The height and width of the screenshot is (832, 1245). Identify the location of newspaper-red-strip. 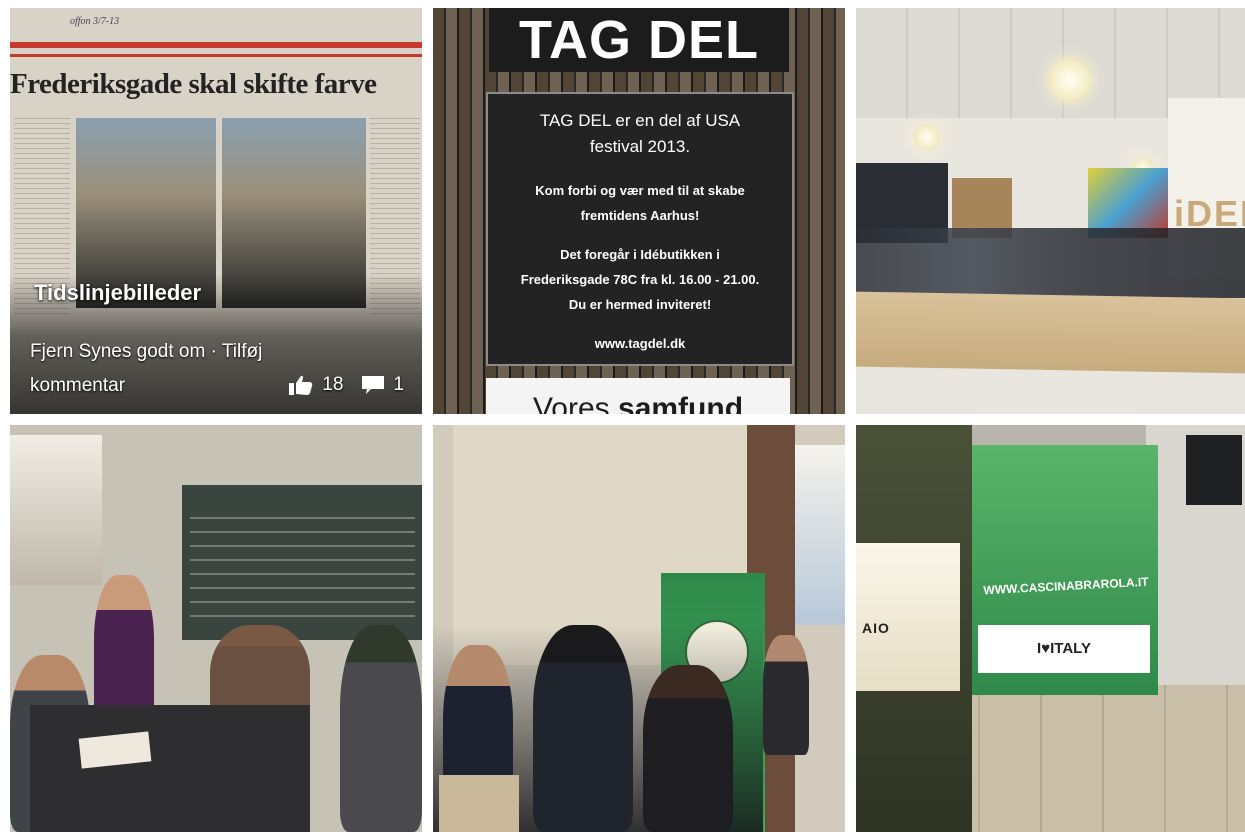
(216, 45).